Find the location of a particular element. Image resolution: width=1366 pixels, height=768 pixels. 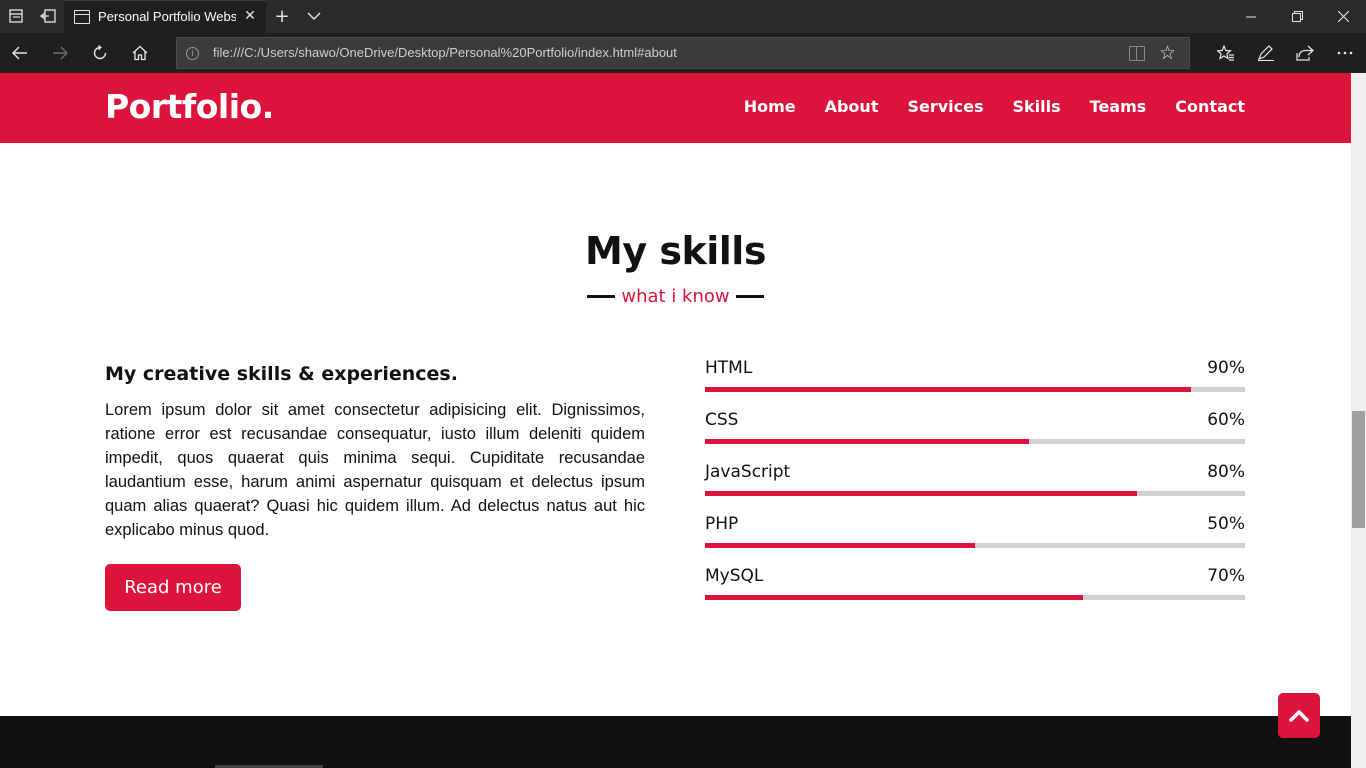

subtitle-divider-right is located at coordinates (749, 296).